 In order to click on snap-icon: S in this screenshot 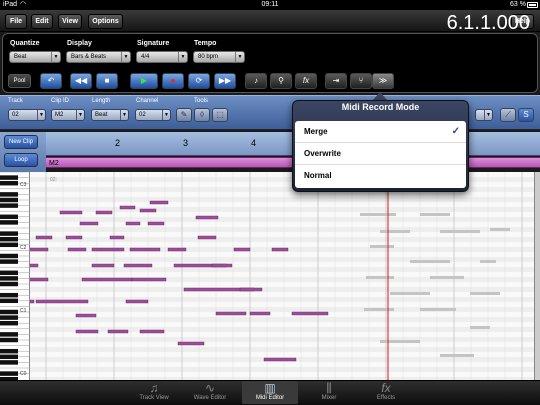, I will do `click(526, 115)`.